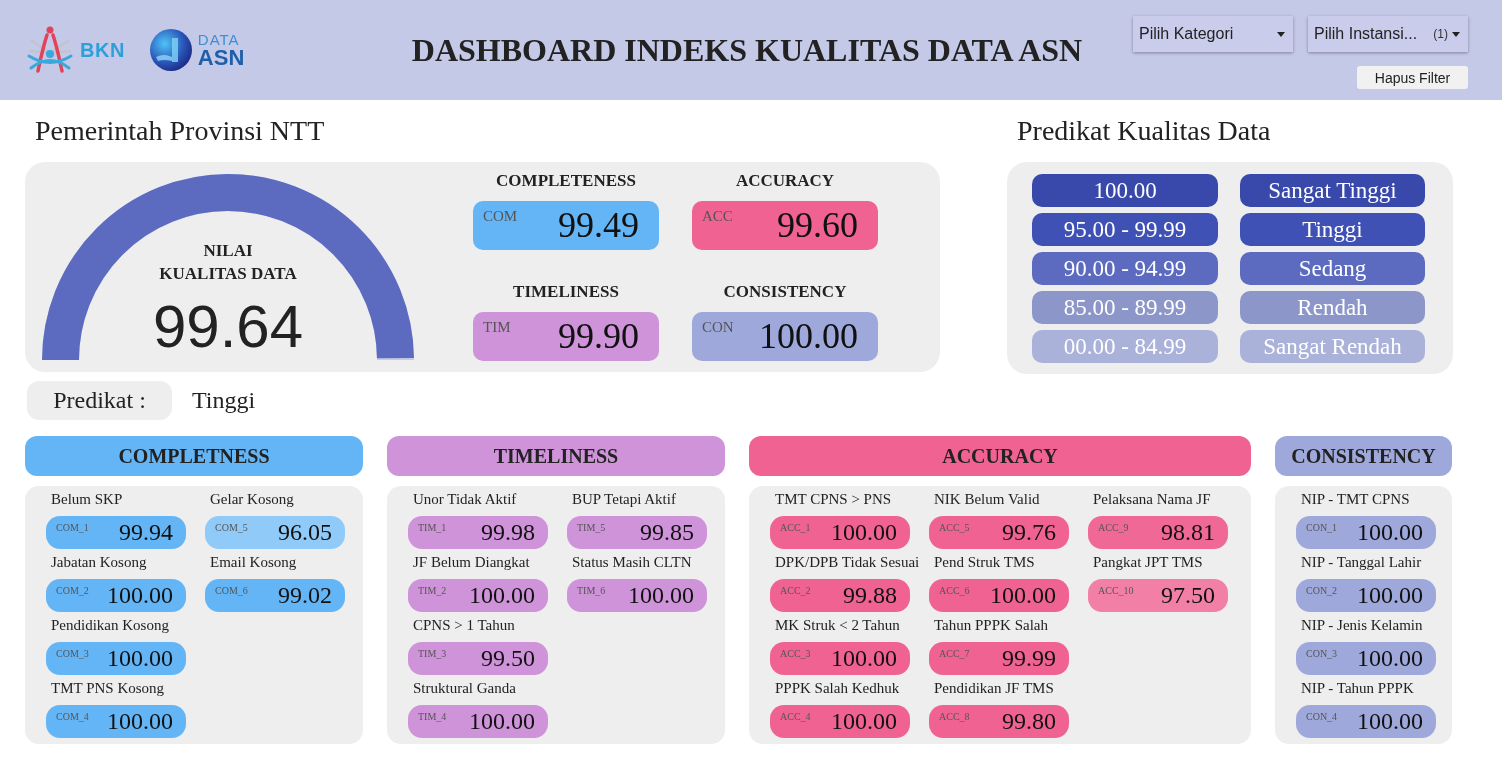  Describe the element at coordinates (107, 688) in the screenshot. I see `indicator-label: TMT PNS Kosong` at that location.